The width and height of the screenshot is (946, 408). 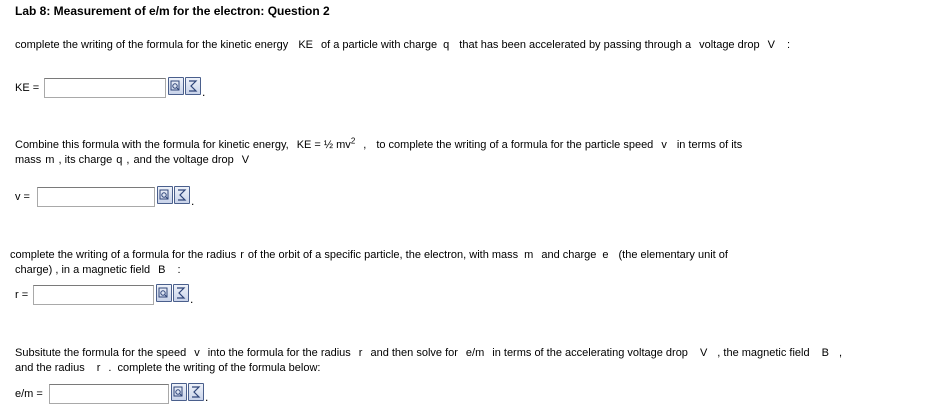 What do you see at coordinates (414, 353) in the screenshot?
I see `q4-text-3: and then solve for` at bounding box center [414, 353].